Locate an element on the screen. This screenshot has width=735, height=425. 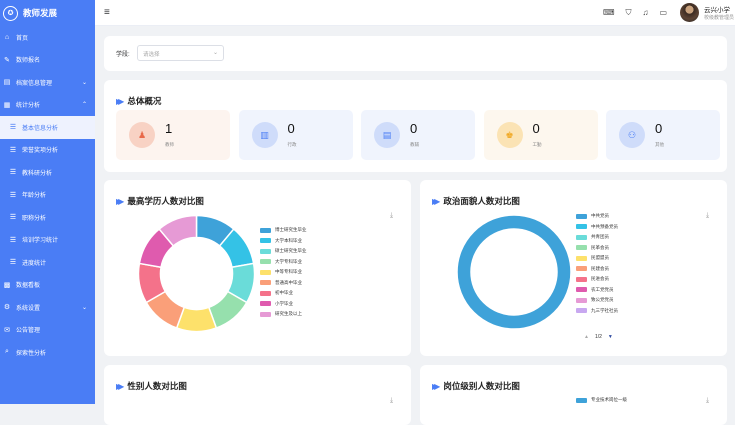
legend-label: 普通高中毕业 is located at coordinates (288, 282).